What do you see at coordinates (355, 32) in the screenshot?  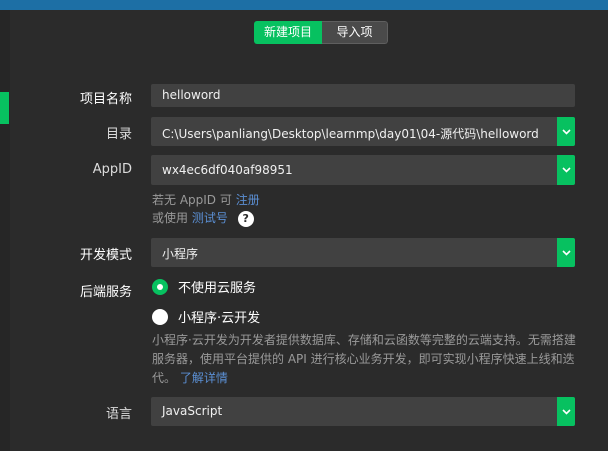 I see `tab-import-project: 导入项目` at bounding box center [355, 32].